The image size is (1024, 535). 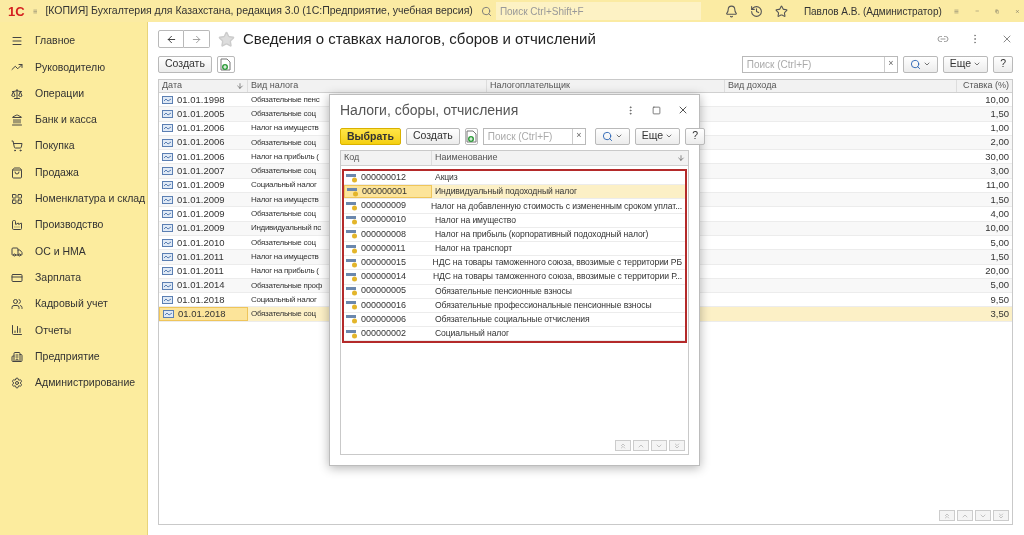 I want to click on logo: 1С, so click(x=16, y=11).